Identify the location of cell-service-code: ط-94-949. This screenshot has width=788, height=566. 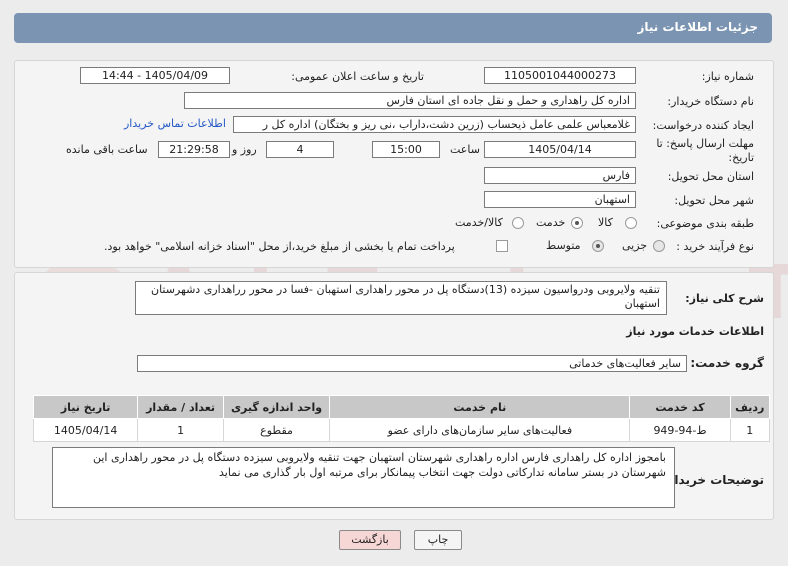
(680, 430).